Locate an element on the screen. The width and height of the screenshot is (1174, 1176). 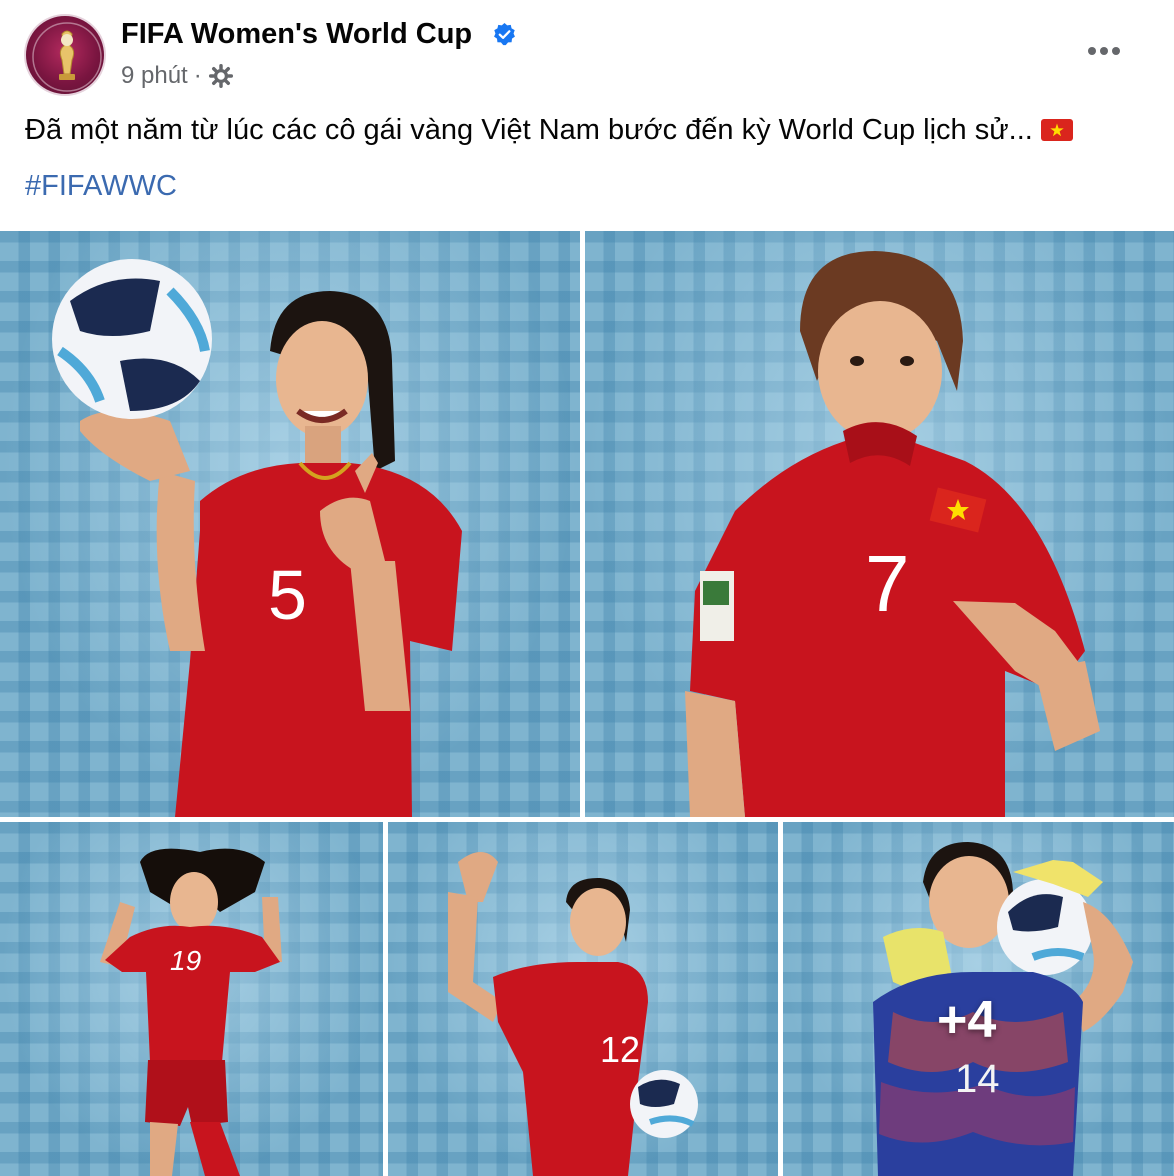
more-options-button is located at coordinates (1104, 51).